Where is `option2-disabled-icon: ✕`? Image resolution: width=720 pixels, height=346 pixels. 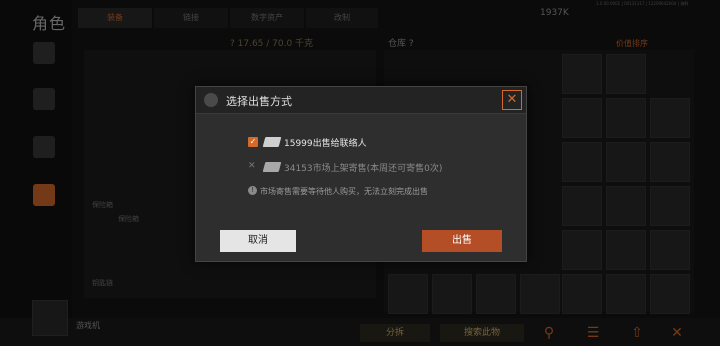
option2-disabled-icon: ✕ is located at coordinates (252, 166).